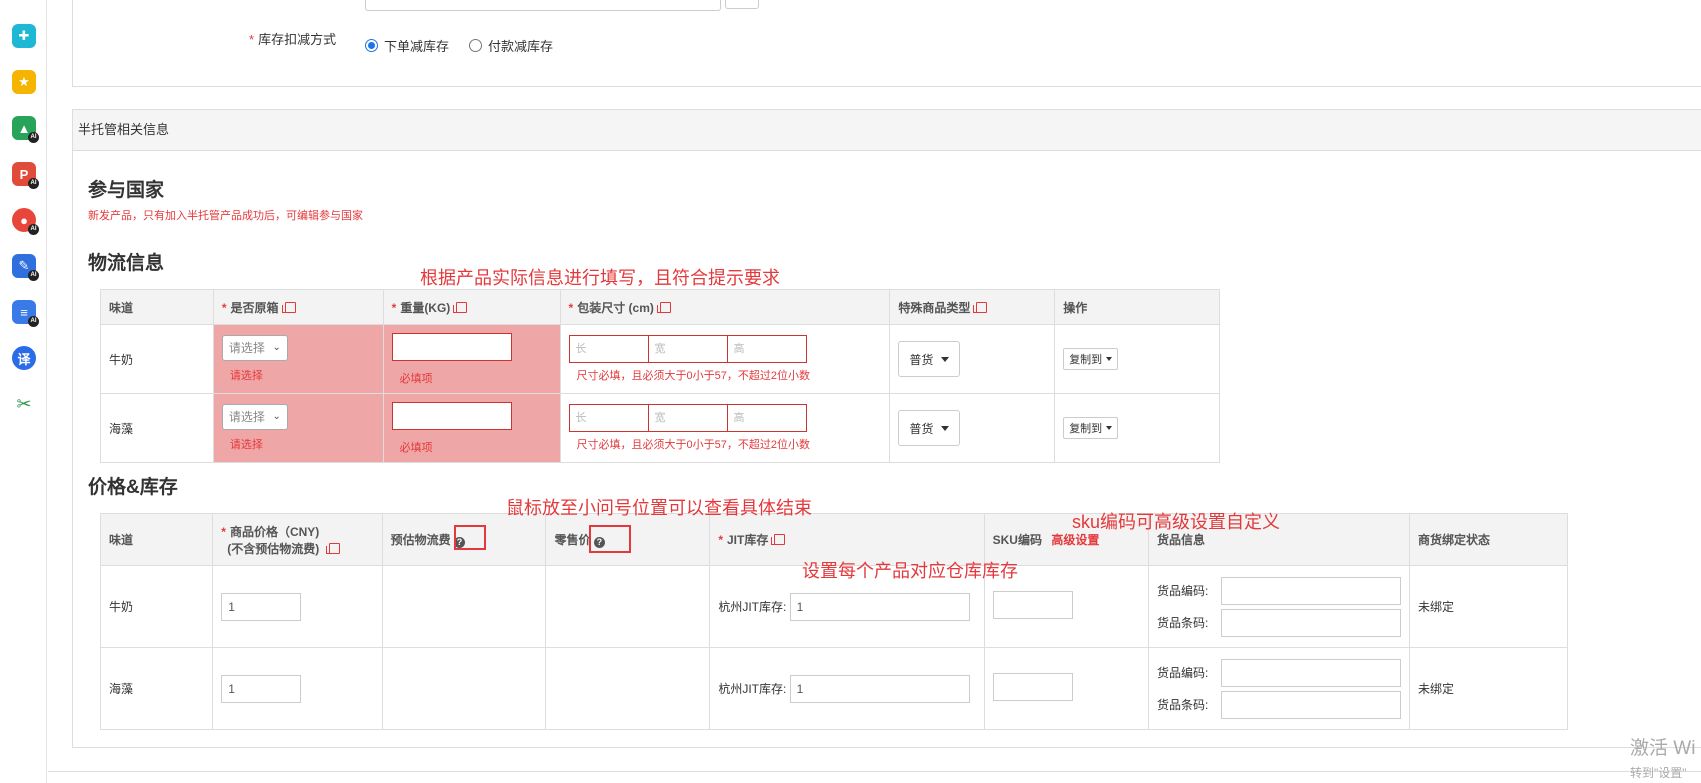 The height and width of the screenshot is (783, 1701). What do you see at coordinates (910, 571) in the screenshot?
I see `annotation-stock-hint: 设置每个产品对应仓库库存` at bounding box center [910, 571].